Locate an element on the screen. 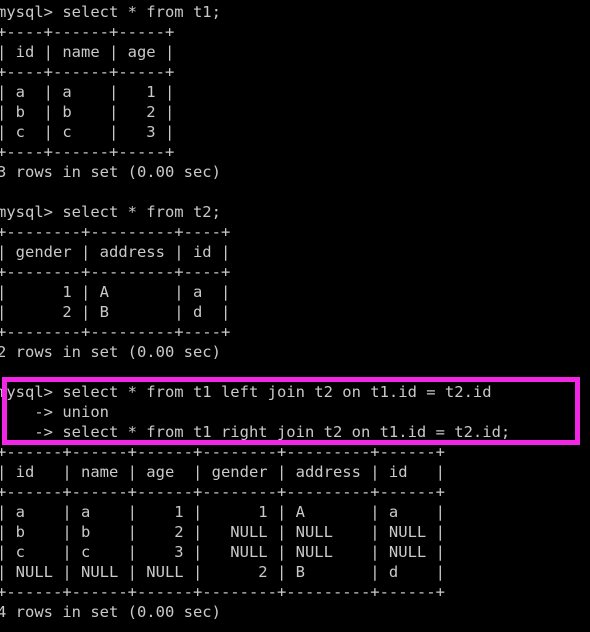 Image resolution: width=590 pixels, height=632 pixels. table-row: | c | c | 3 | NULL | NULL | NULL | is located at coordinates (222, 552).